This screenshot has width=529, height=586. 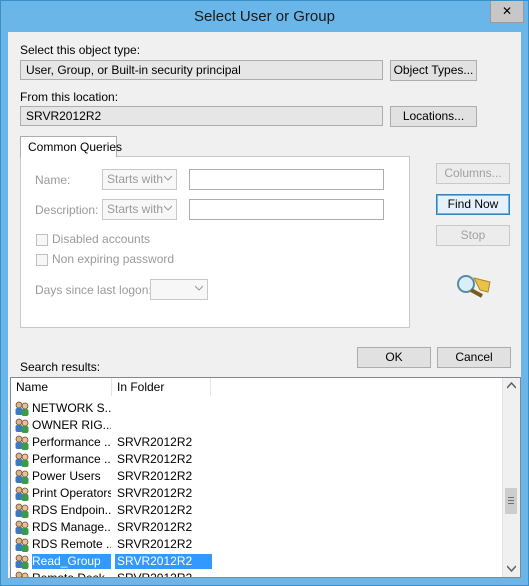 I want to click on cancel-button: Cancel, so click(x=474, y=357).